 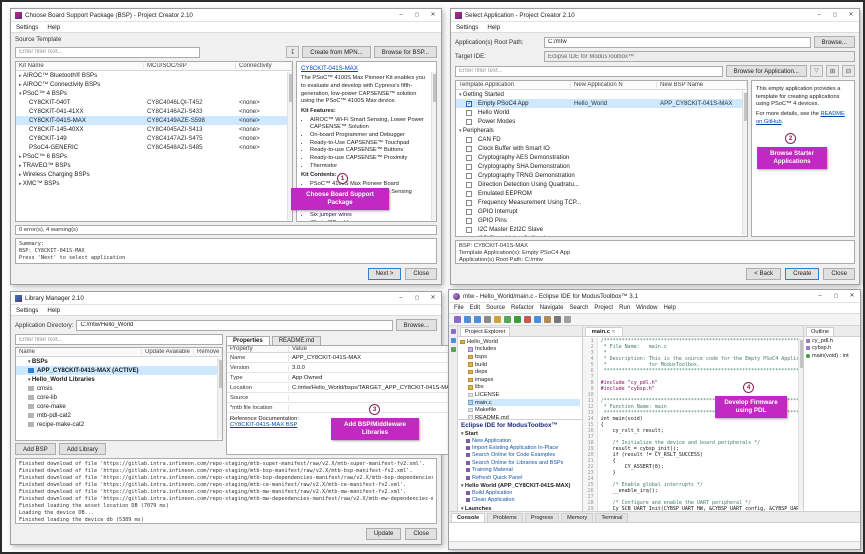 I want to click on explorer-item-row: deps, so click(x=524, y=372).